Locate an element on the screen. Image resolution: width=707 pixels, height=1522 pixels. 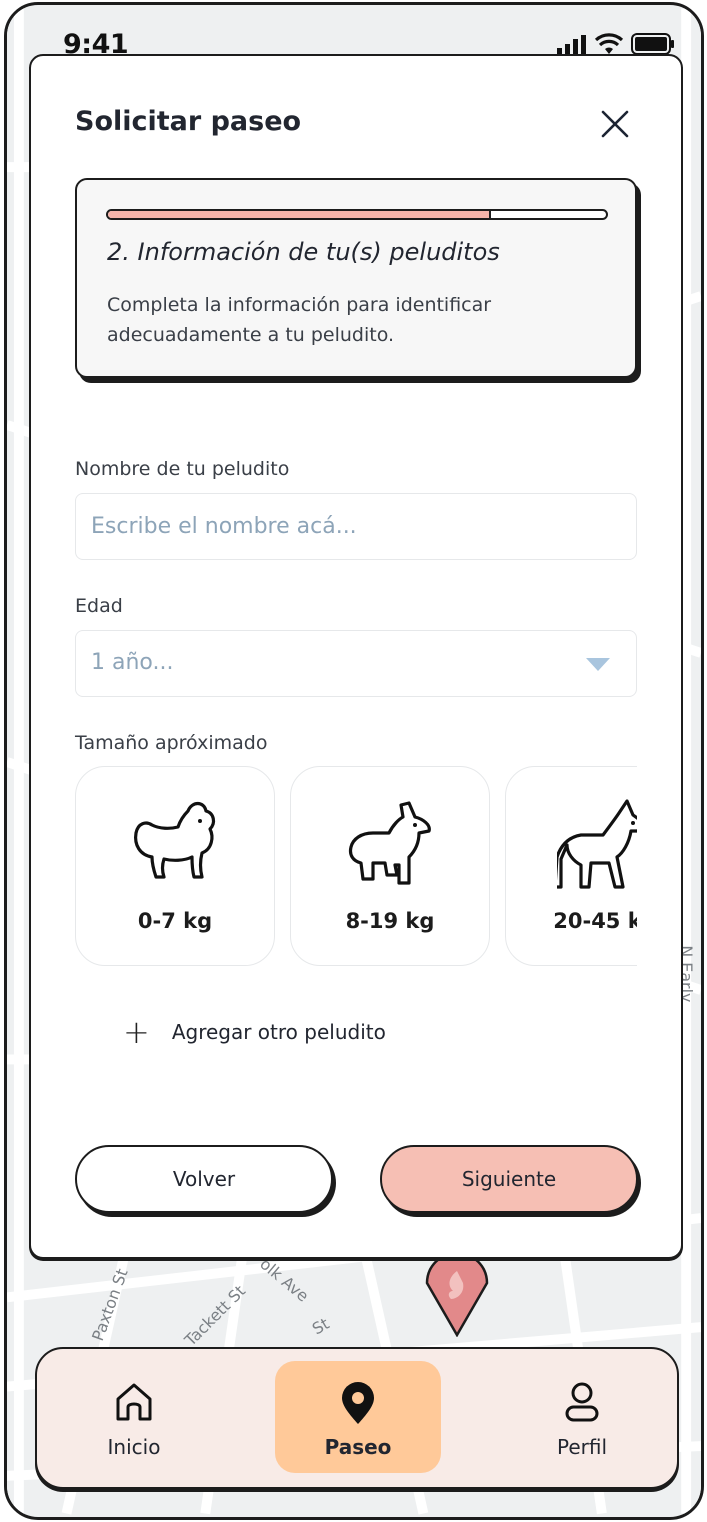
size-option-large: 20-45 kg is located at coordinates (571, 866).